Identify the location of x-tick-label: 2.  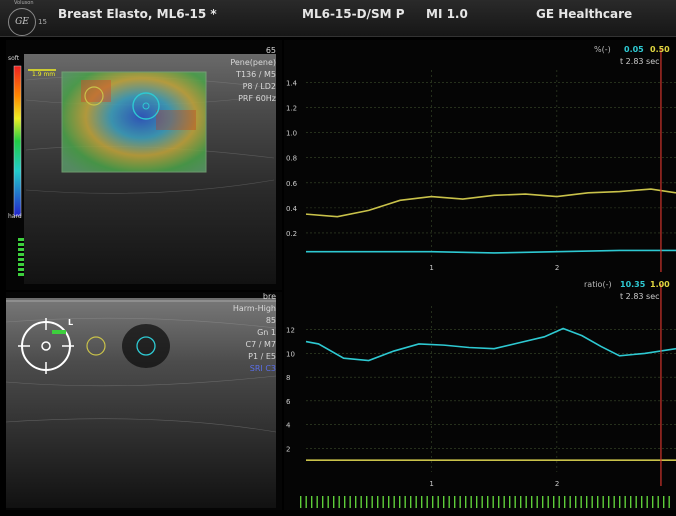
(557, 484).